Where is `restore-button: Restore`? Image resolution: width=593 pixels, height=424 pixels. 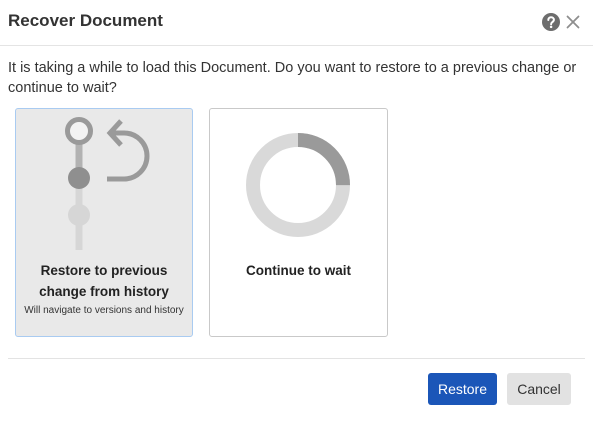 restore-button: Restore is located at coordinates (462, 389).